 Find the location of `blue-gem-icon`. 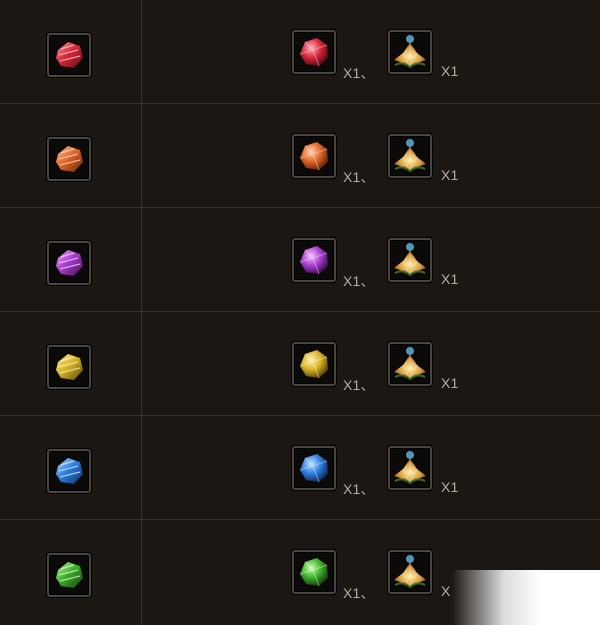

blue-gem-icon is located at coordinates (313, 468).